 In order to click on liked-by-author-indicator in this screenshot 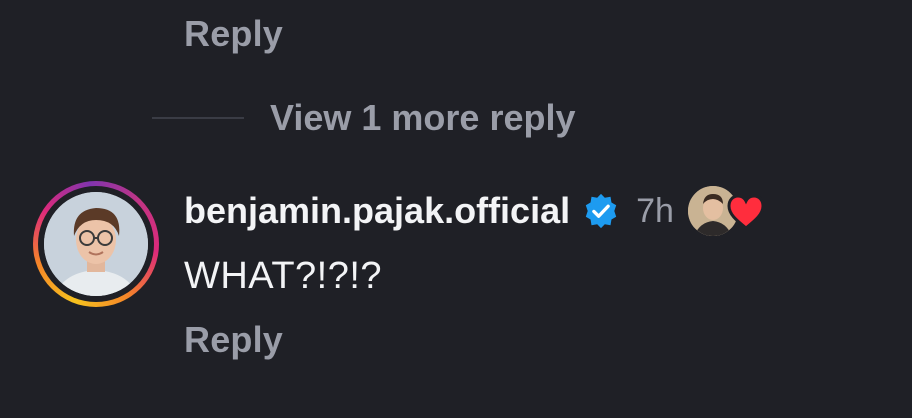, I will do `click(726, 211)`.